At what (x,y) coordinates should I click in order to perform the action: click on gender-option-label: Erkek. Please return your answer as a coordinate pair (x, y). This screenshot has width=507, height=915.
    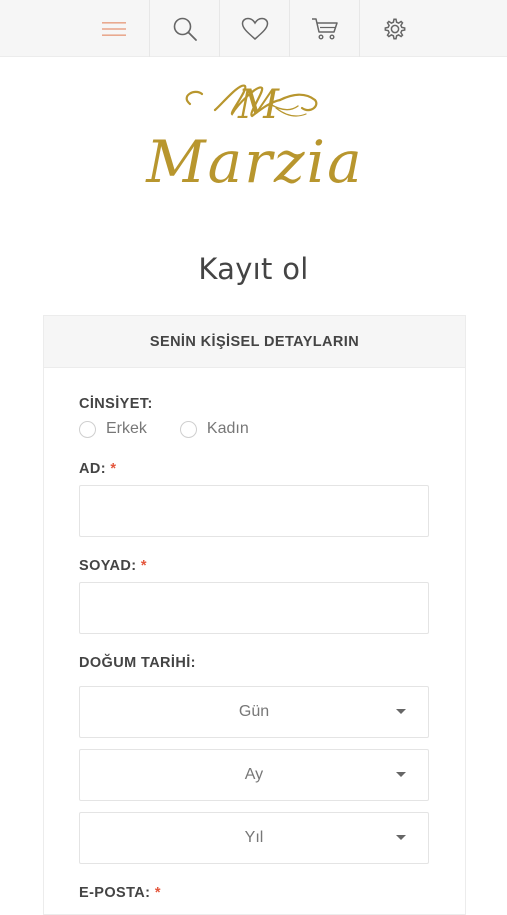
    Looking at the image, I should click on (126, 428).